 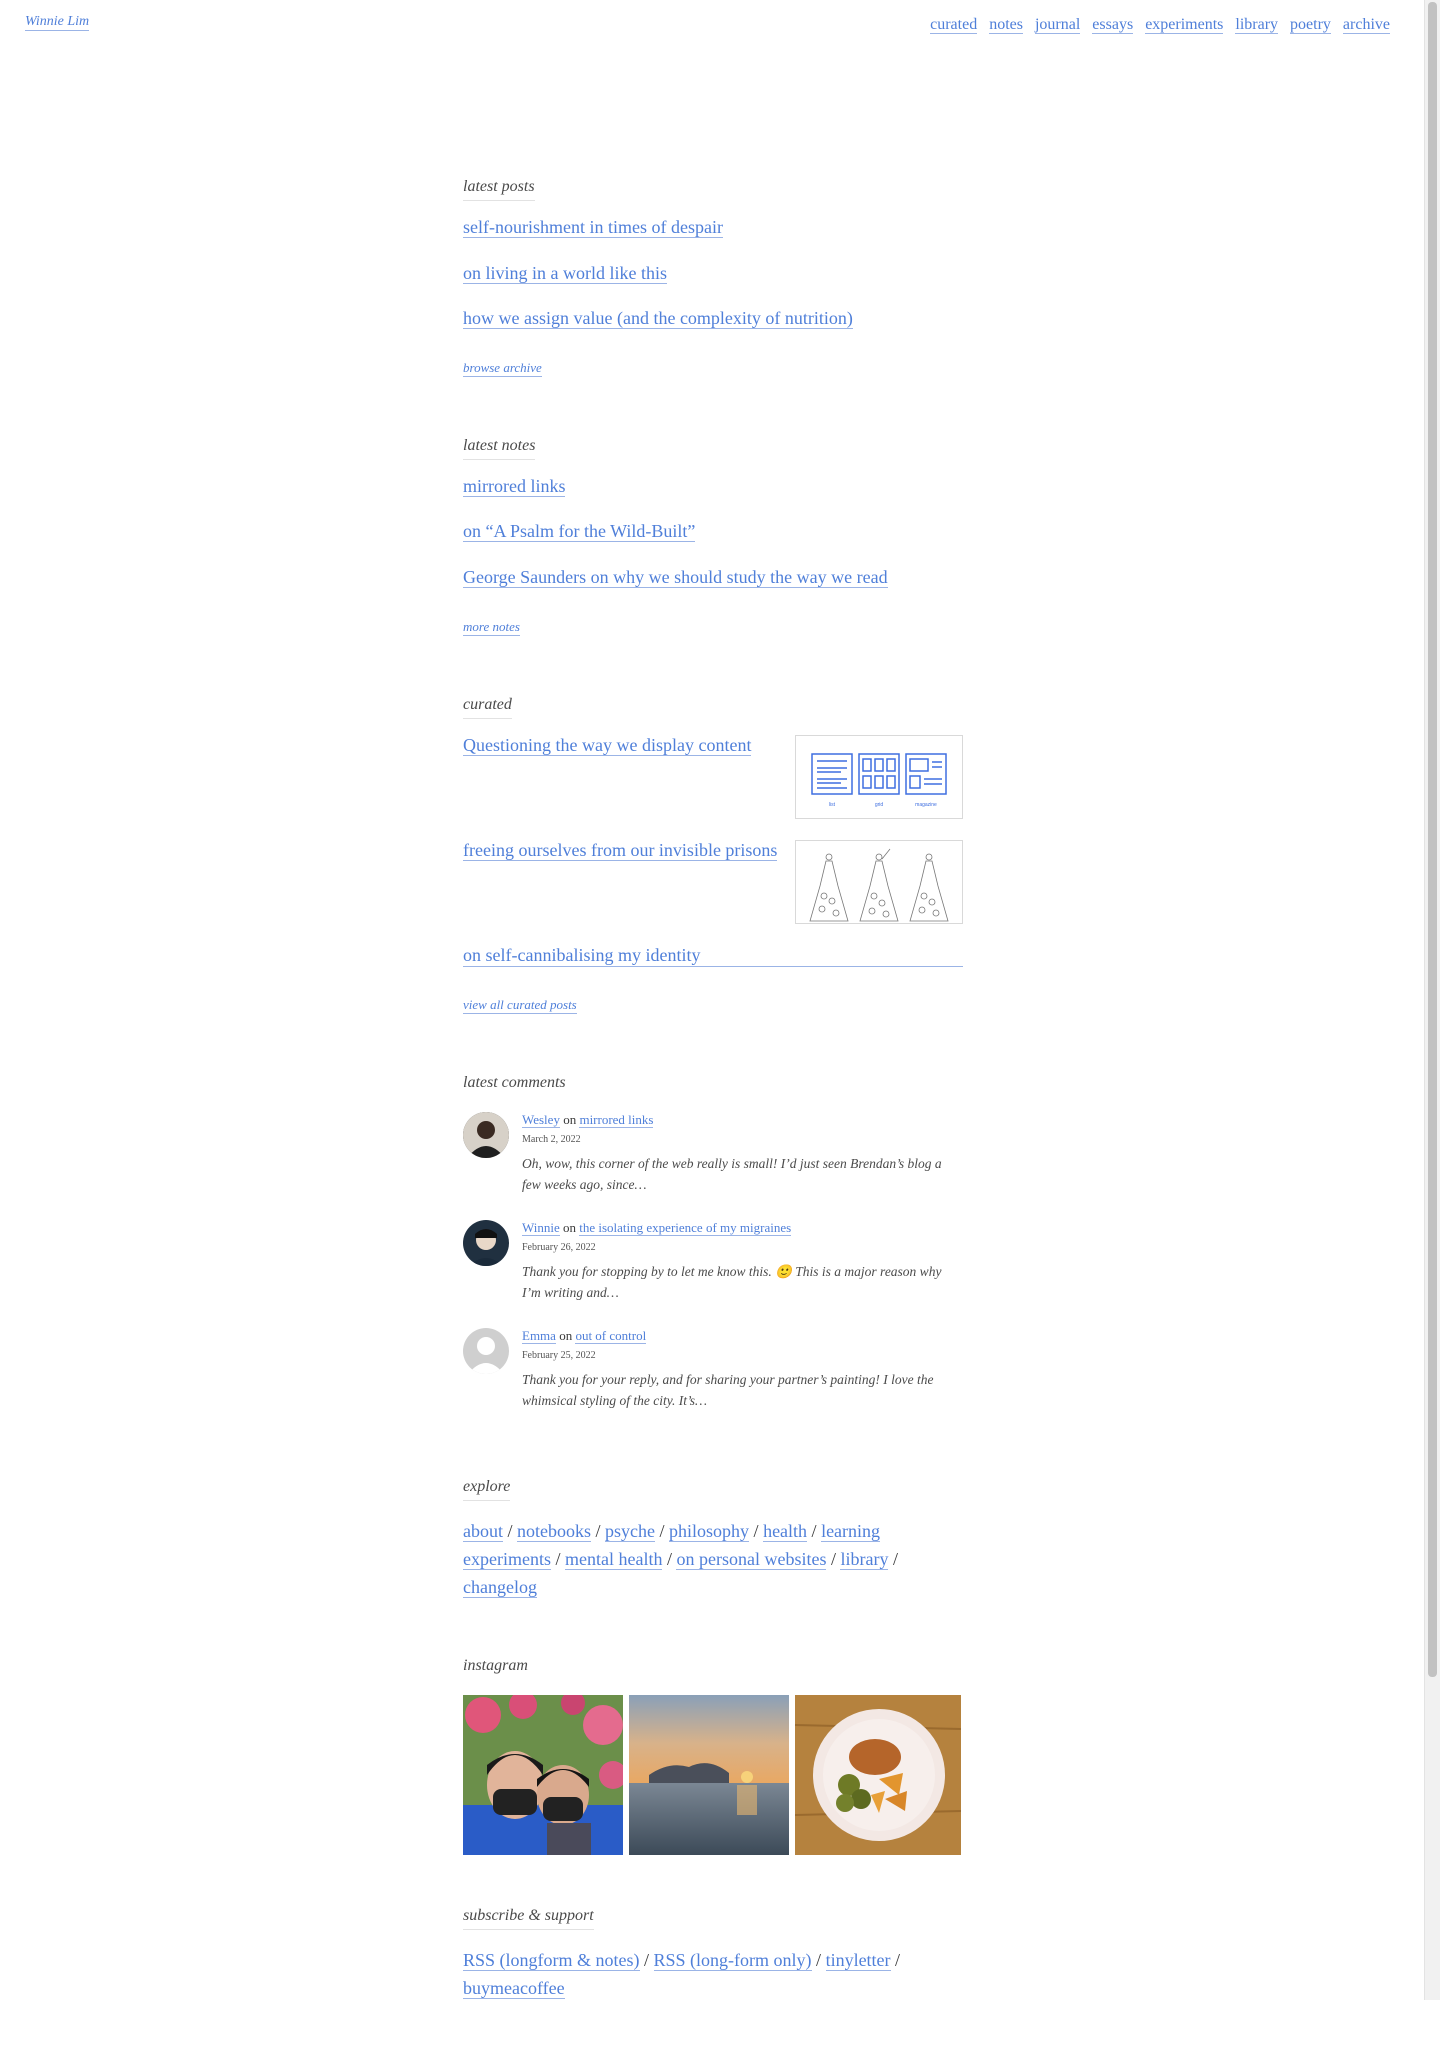 What do you see at coordinates (499, 189) in the screenshot?
I see `section-label-latest-posts: latest posts` at bounding box center [499, 189].